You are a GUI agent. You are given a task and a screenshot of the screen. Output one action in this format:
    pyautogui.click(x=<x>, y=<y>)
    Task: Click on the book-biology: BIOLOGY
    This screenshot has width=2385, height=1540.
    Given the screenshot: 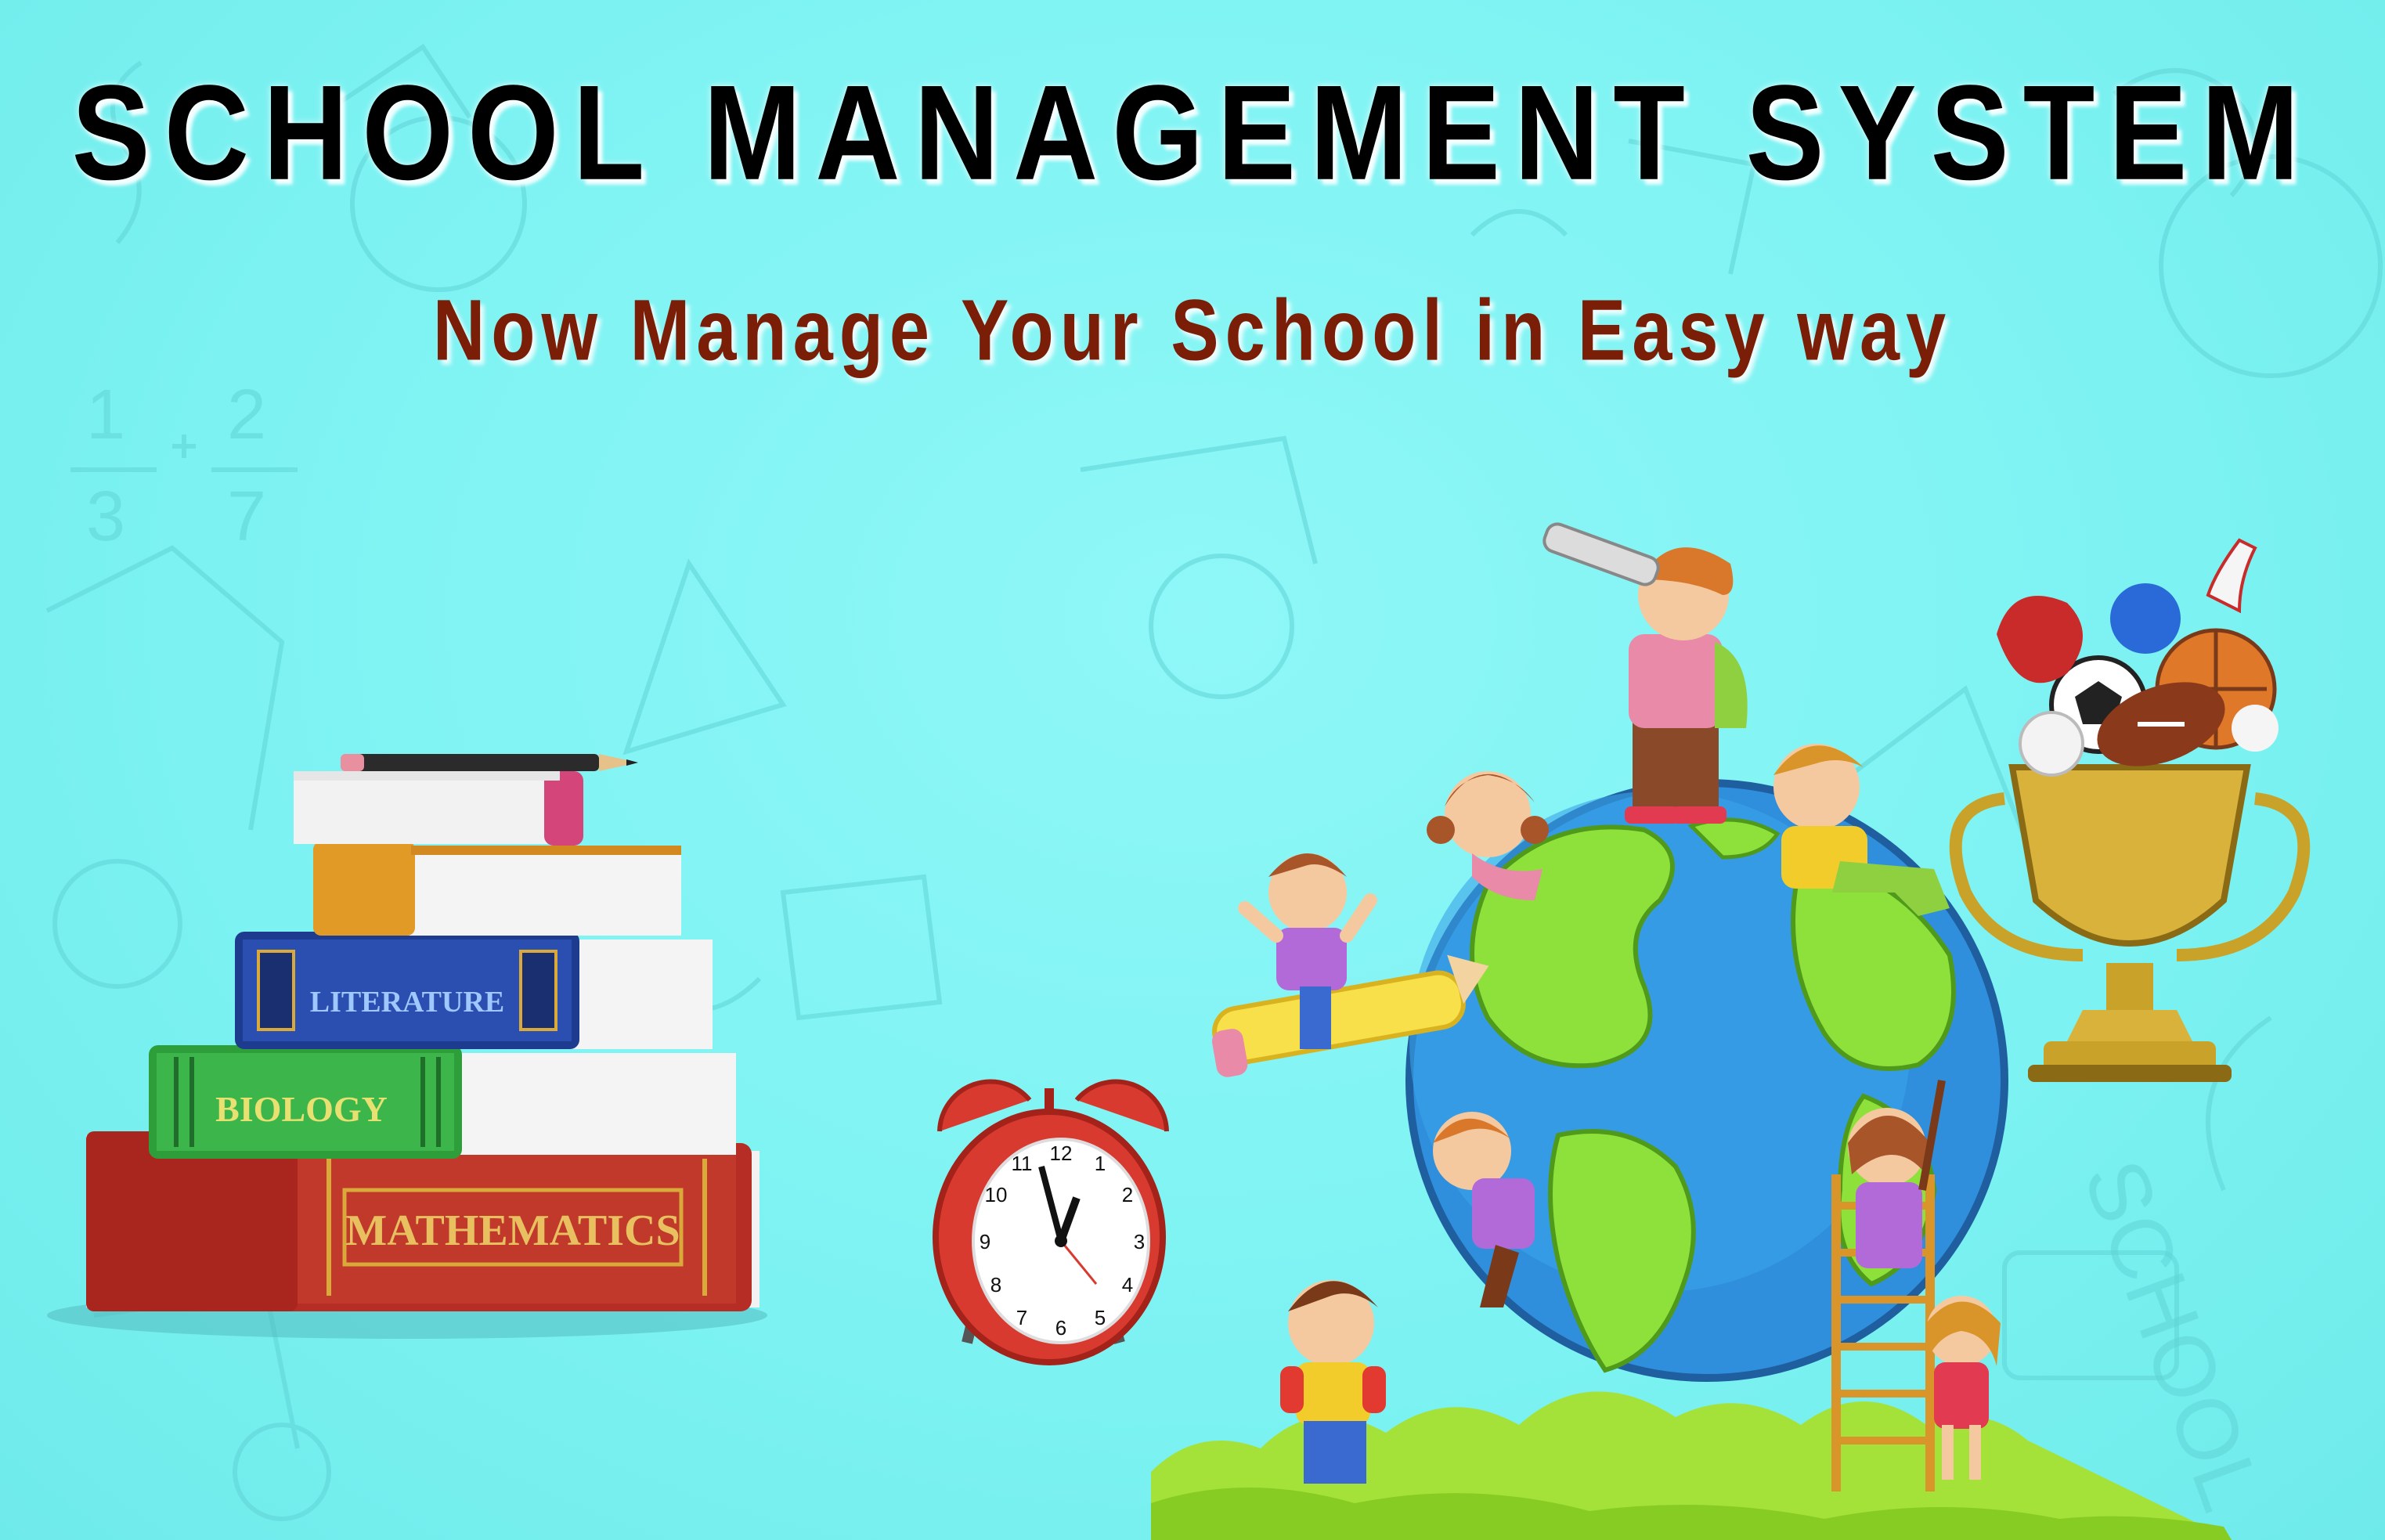 What is the action you would take?
    pyautogui.click(x=442, y=1102)
    